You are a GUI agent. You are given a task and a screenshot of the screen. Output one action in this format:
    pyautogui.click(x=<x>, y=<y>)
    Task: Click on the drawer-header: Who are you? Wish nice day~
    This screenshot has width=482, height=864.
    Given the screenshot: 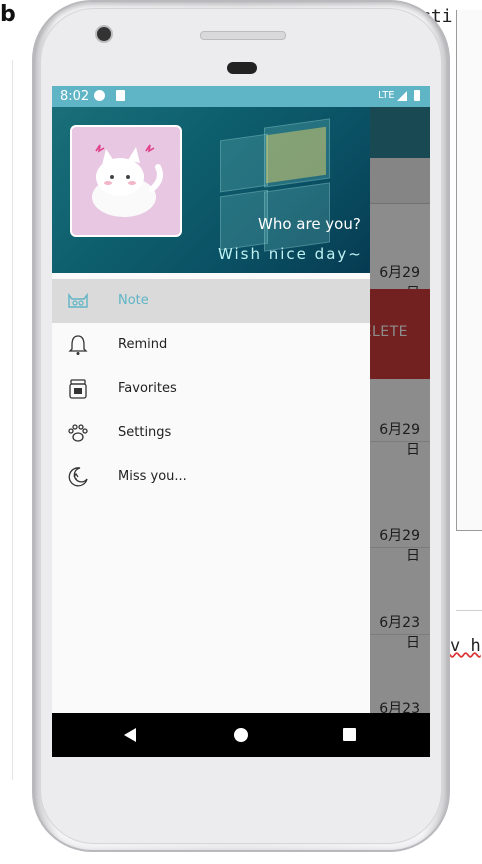 What is the action you would take?
    pyautogui.click(x=211, y=190)
    